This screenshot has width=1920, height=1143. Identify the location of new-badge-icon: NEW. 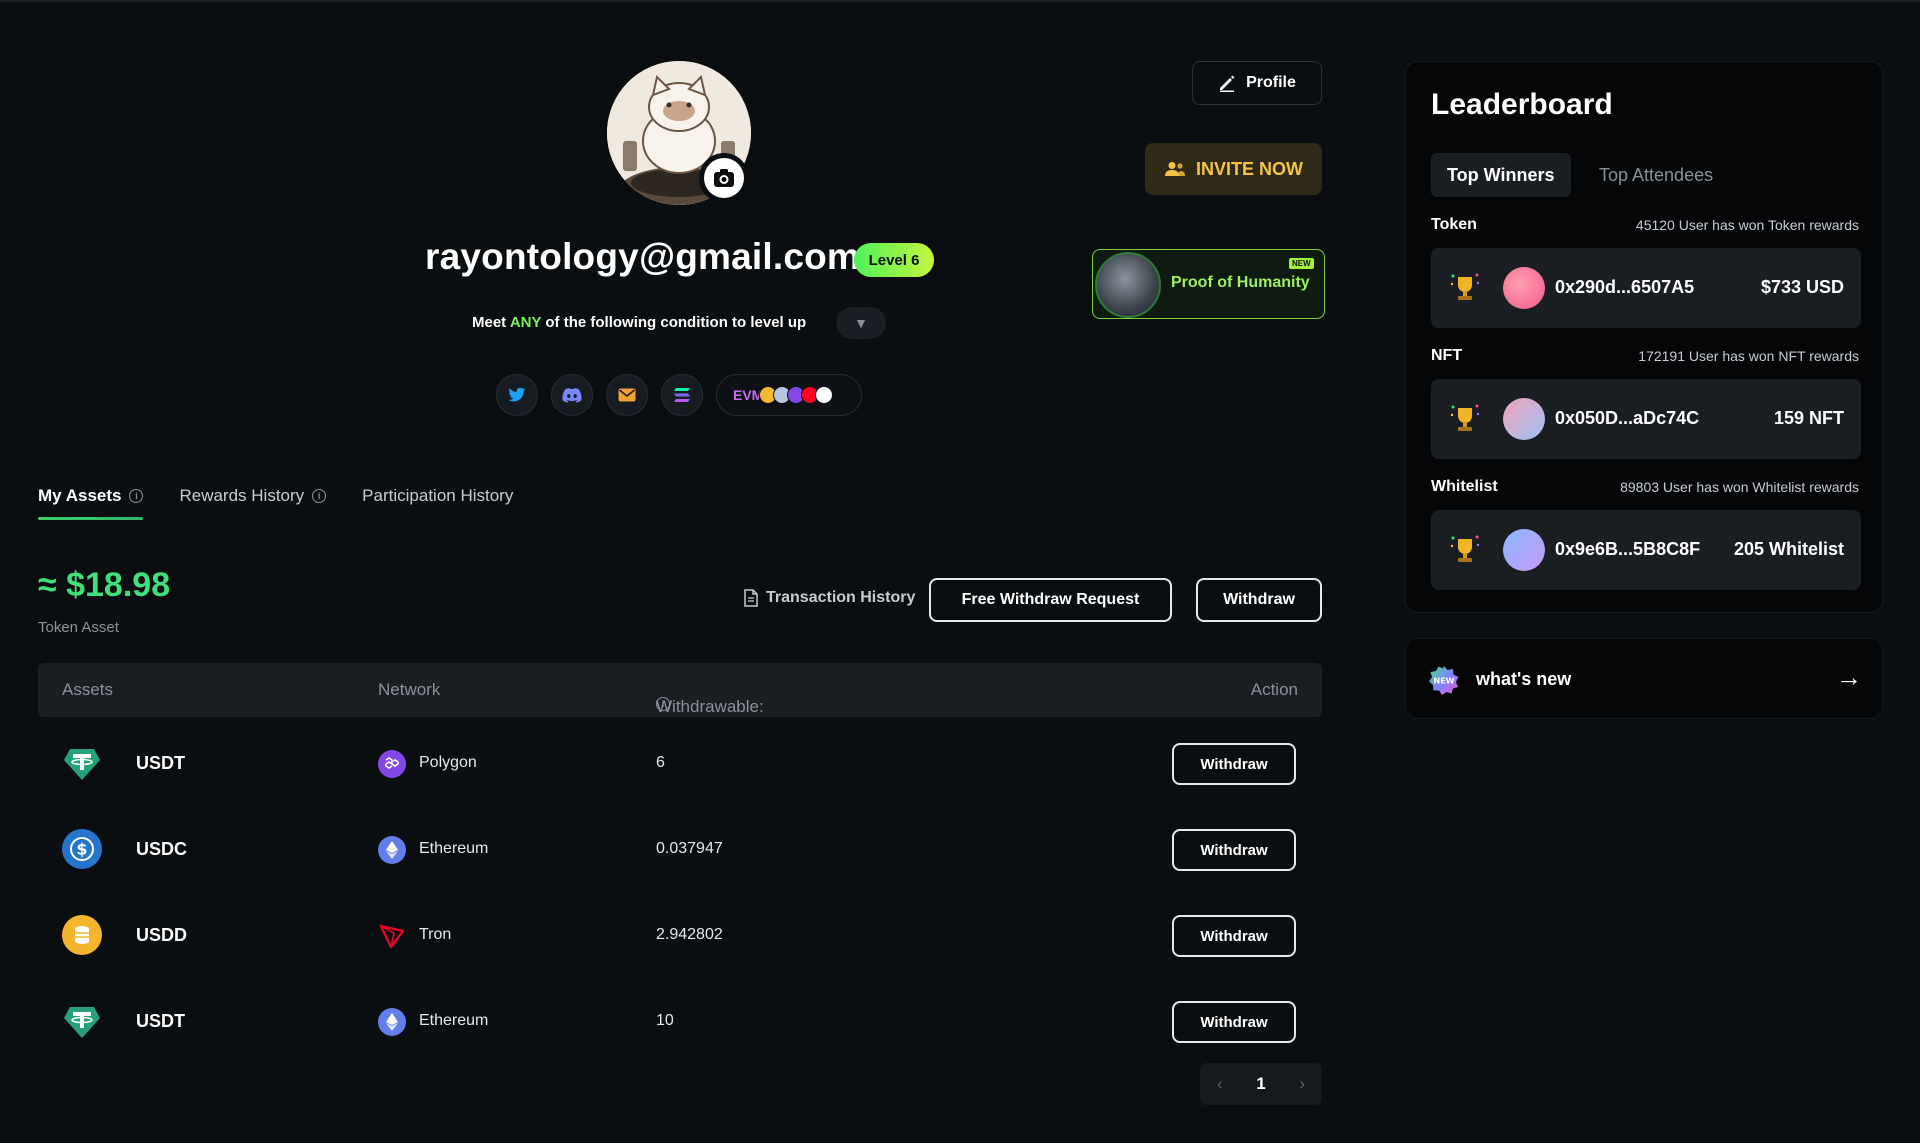
(1444, 680).